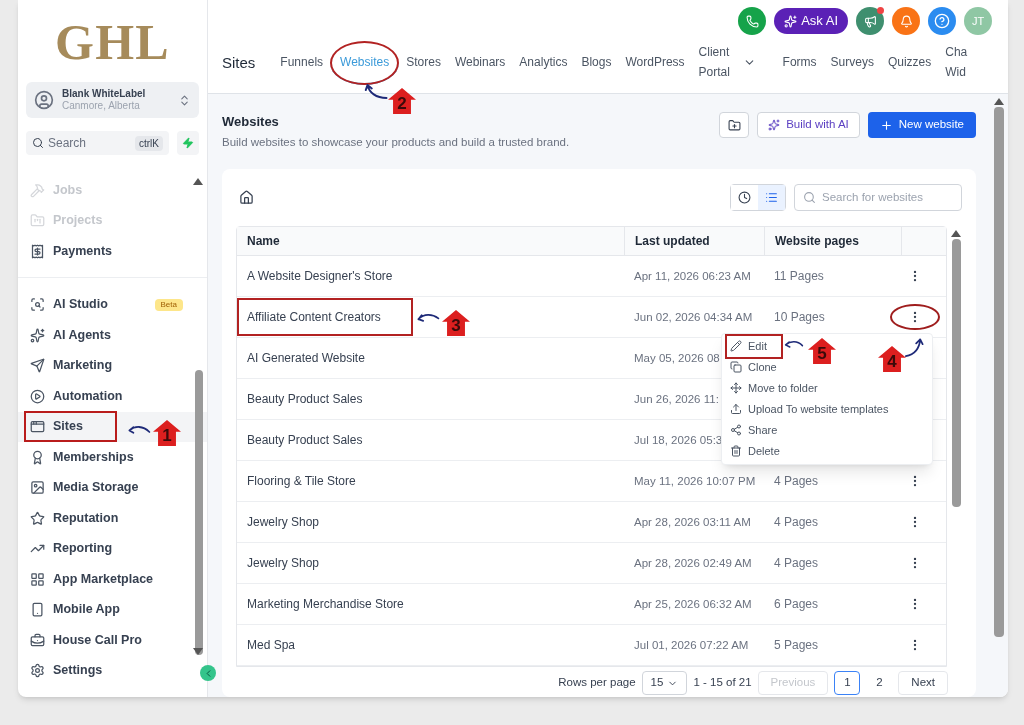 The height and width of the screenshot is (725, 1024). Describe the element at coordinates (75, 610) in the screenshot. I see `sidebar-item: Mobile App` at that location.